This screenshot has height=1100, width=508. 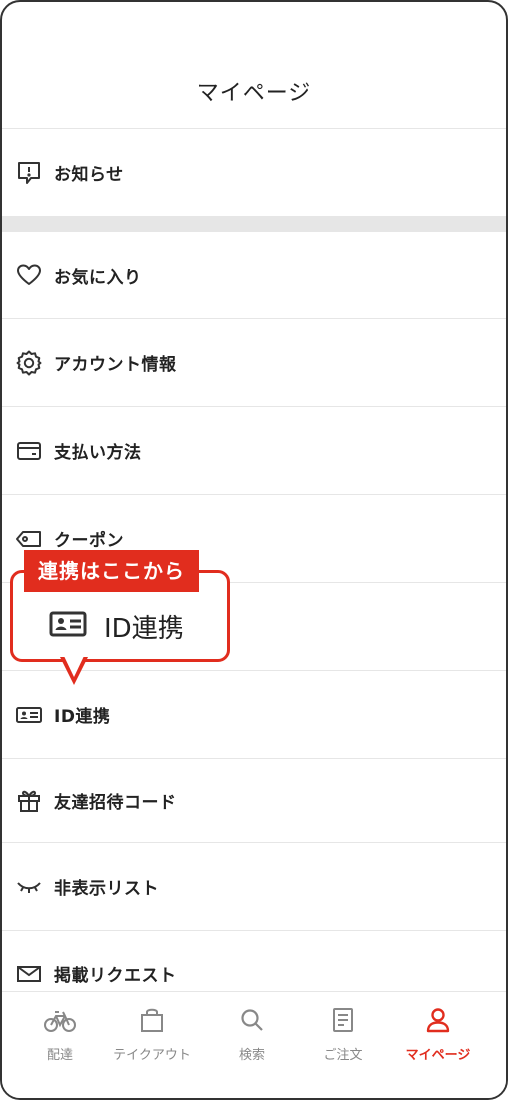 What do you see at coordinates (254, 93) in the screenshot?
I see `page-title: マイページ` at bounding box center [254, 93].